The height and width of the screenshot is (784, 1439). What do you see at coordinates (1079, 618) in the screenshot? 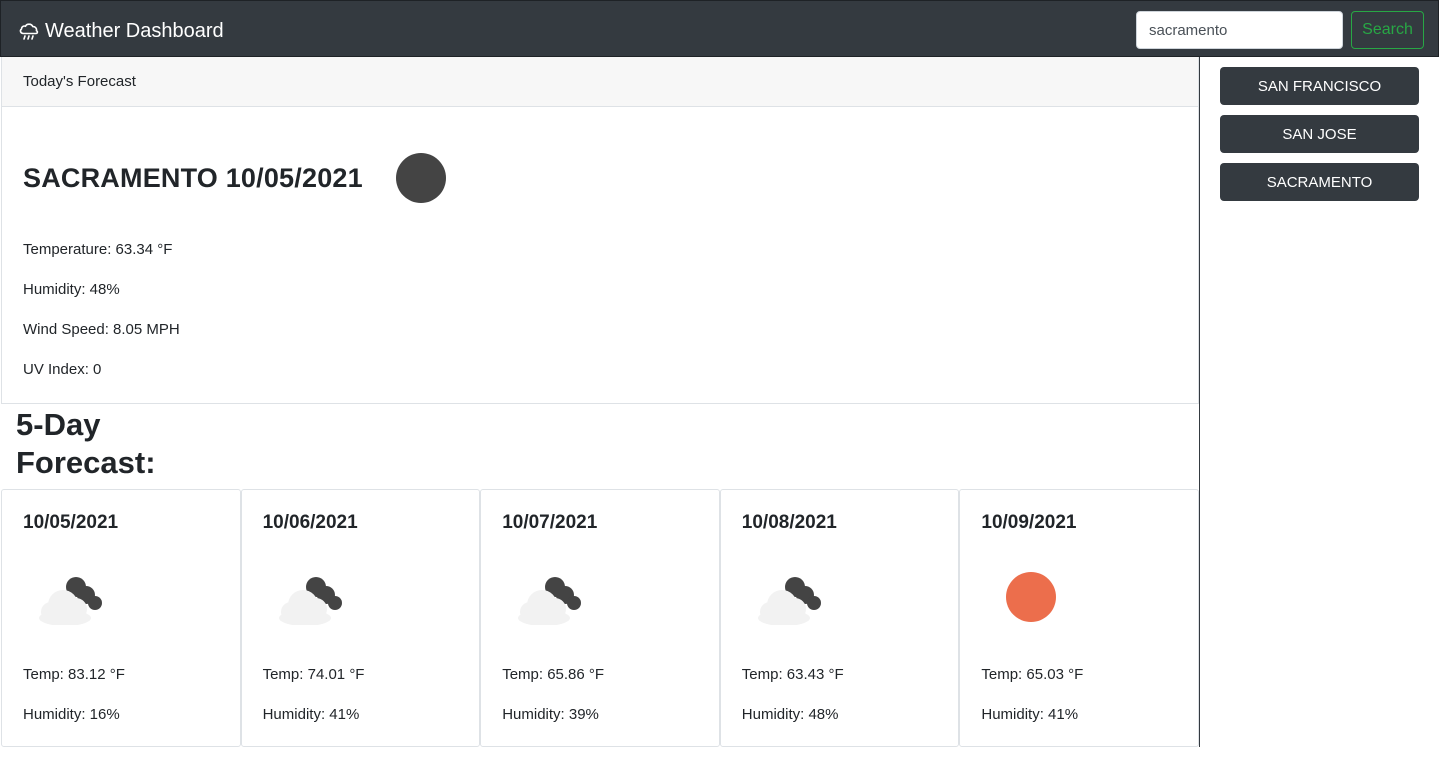
I see `forecast-card: 10/09/2021 Temp: 65.03 °F Humidity: 41%` at bounding box center [1079, 618].